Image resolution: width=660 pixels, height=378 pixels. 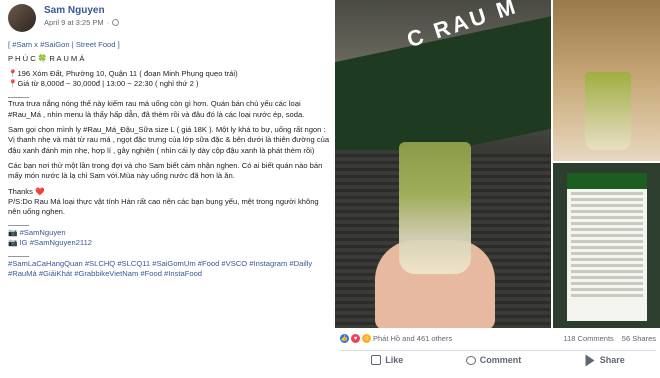 I want to click on post-line: [ #Sam x #SaiGon | Street Food ], so click(x=169, y=45).